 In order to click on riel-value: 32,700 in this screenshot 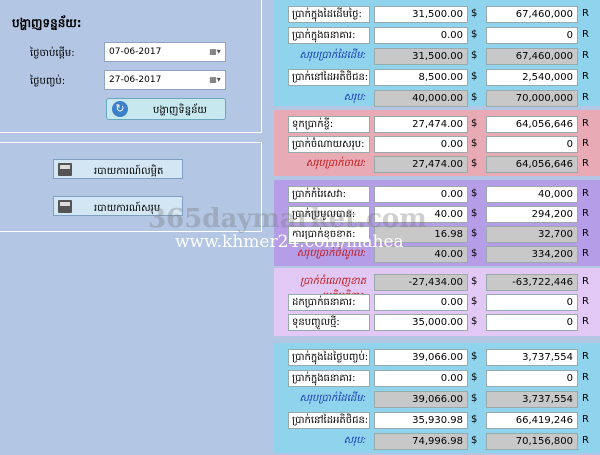, I will do `click(532, 234)`.